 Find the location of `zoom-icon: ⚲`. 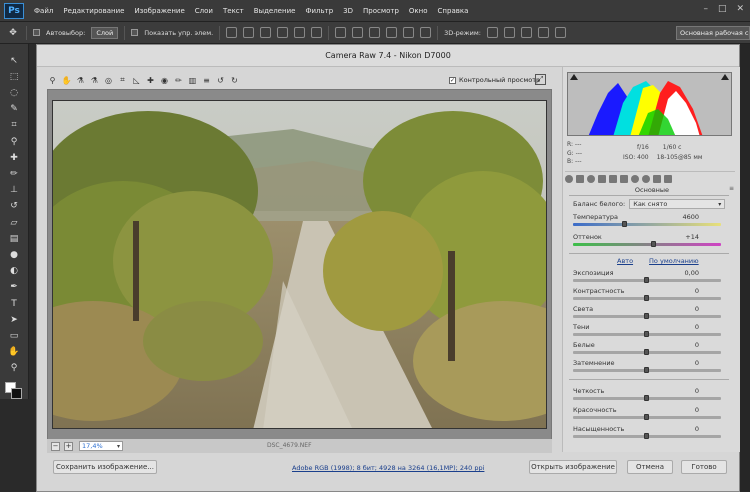

zoom-icon: ⚲ is located at coordinates (52, 80).